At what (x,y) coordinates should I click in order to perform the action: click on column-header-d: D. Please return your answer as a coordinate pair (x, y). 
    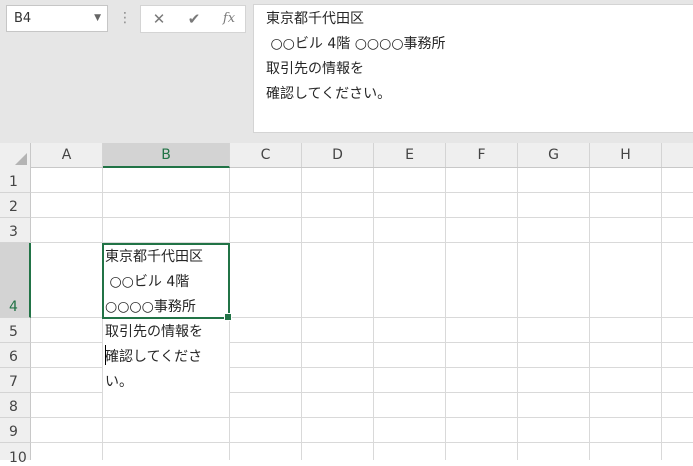
    Looking at the image, I should click on (338, 155).